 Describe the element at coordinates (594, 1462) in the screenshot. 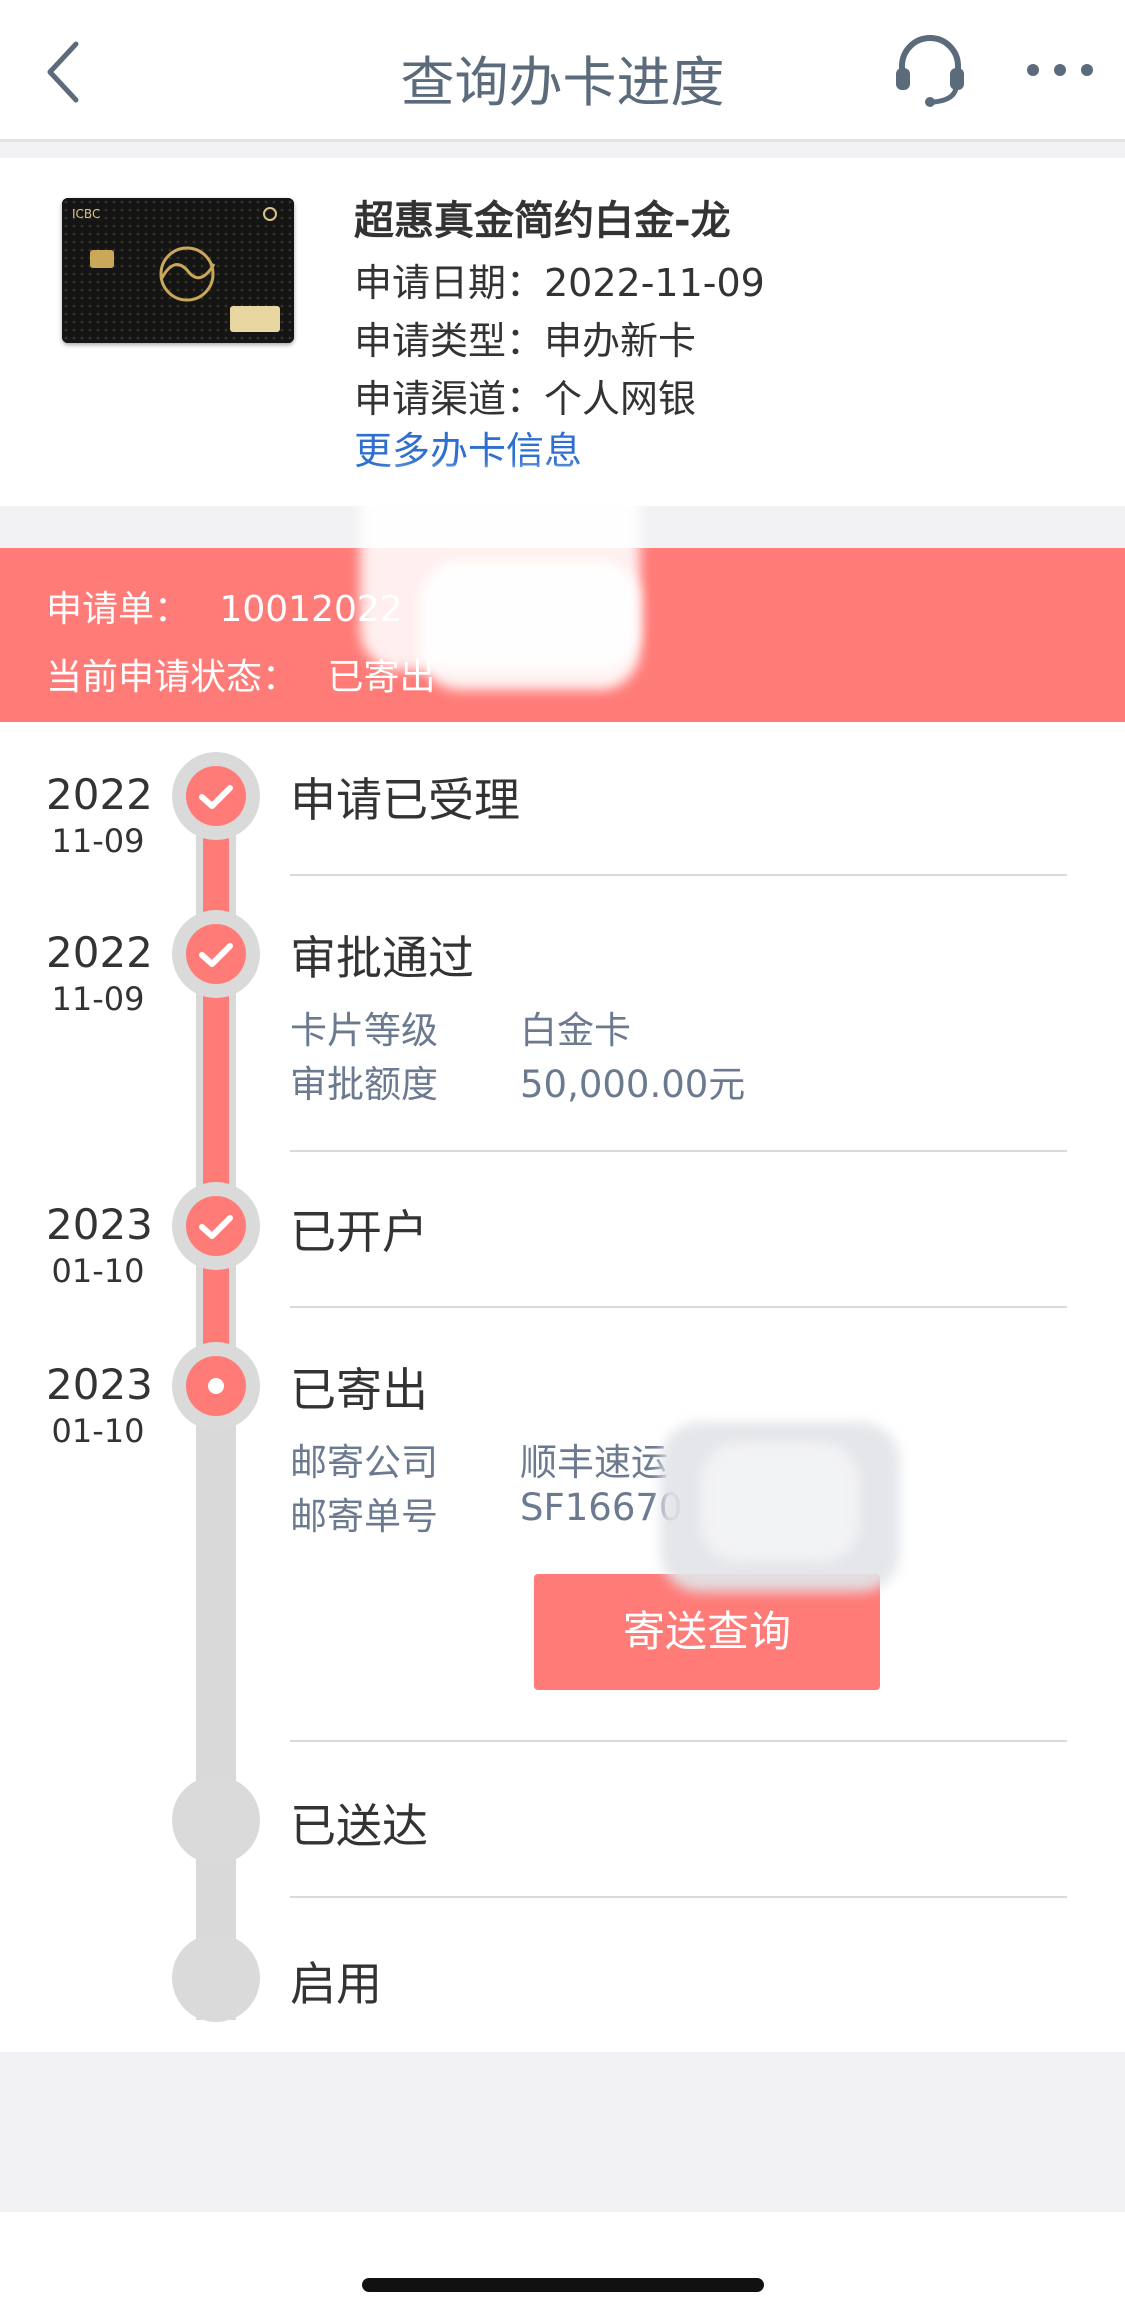

I see `detail-value: 顺丰速运` at that location.